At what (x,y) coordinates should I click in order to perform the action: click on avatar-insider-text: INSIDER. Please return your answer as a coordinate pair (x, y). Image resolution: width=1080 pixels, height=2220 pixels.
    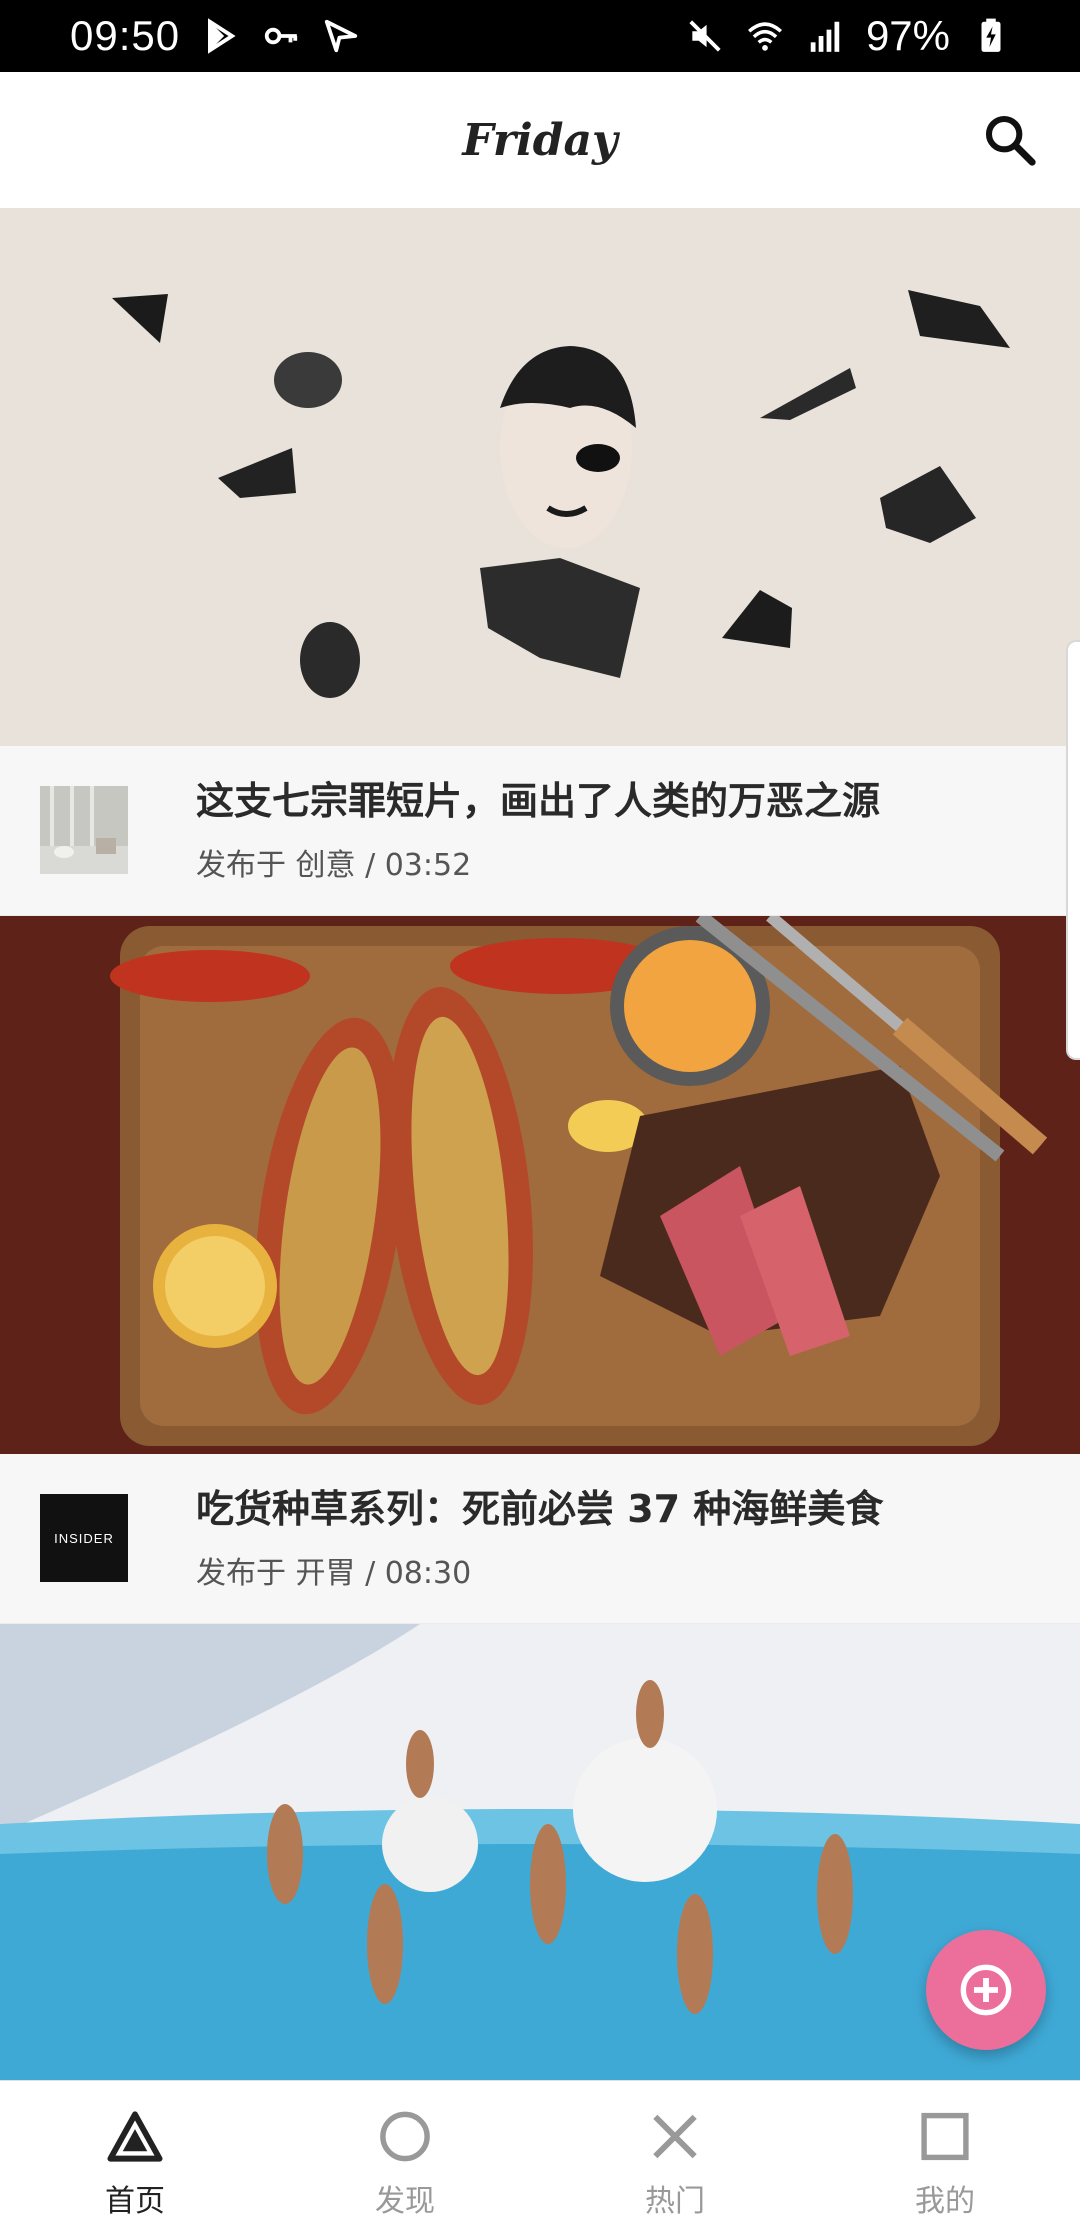
    Looking at the image, I should click on (84, 1538).